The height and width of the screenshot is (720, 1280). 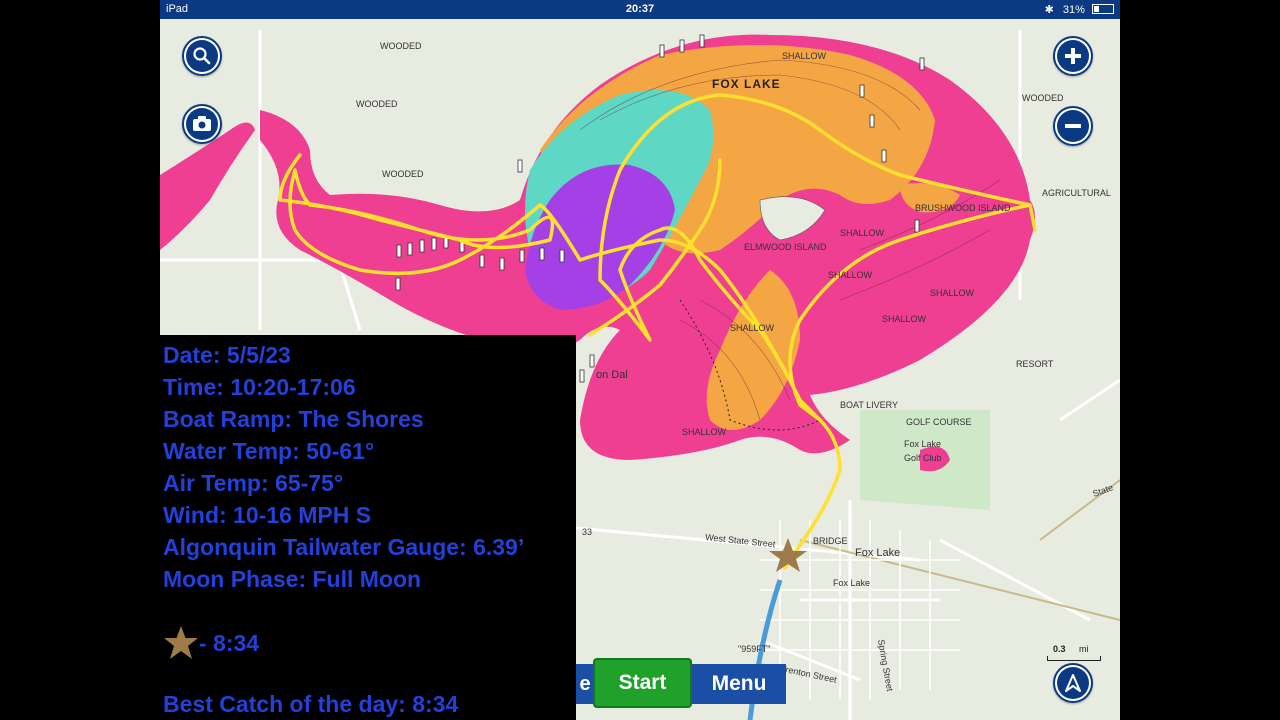 I want to click on label-golf-club-2: Golf Club, so click(x=923, y=458).